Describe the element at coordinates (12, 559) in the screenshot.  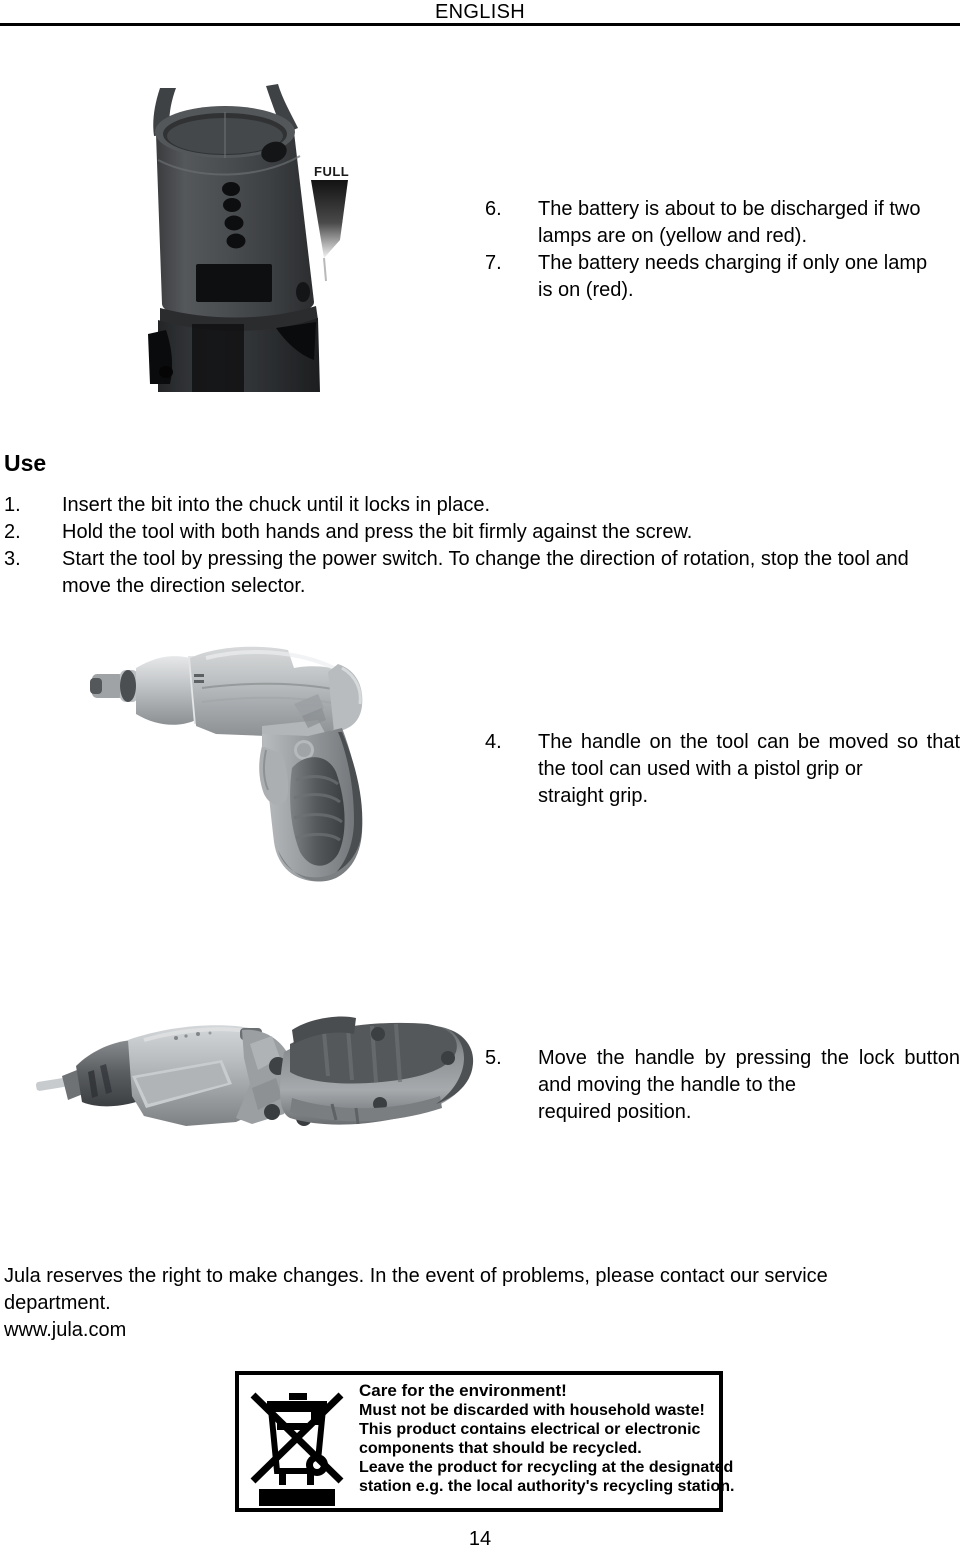
I see `list-item-number: 3.` at that location.